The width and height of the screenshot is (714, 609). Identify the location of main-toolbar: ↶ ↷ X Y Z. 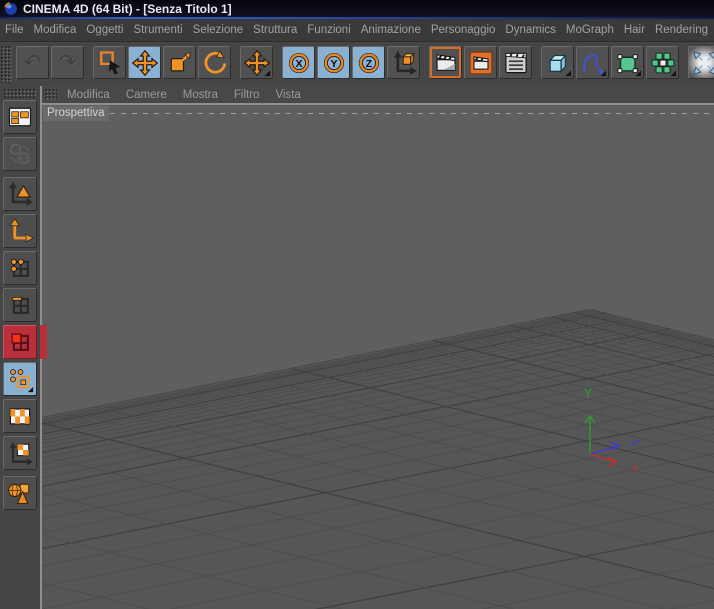
(357, 66).